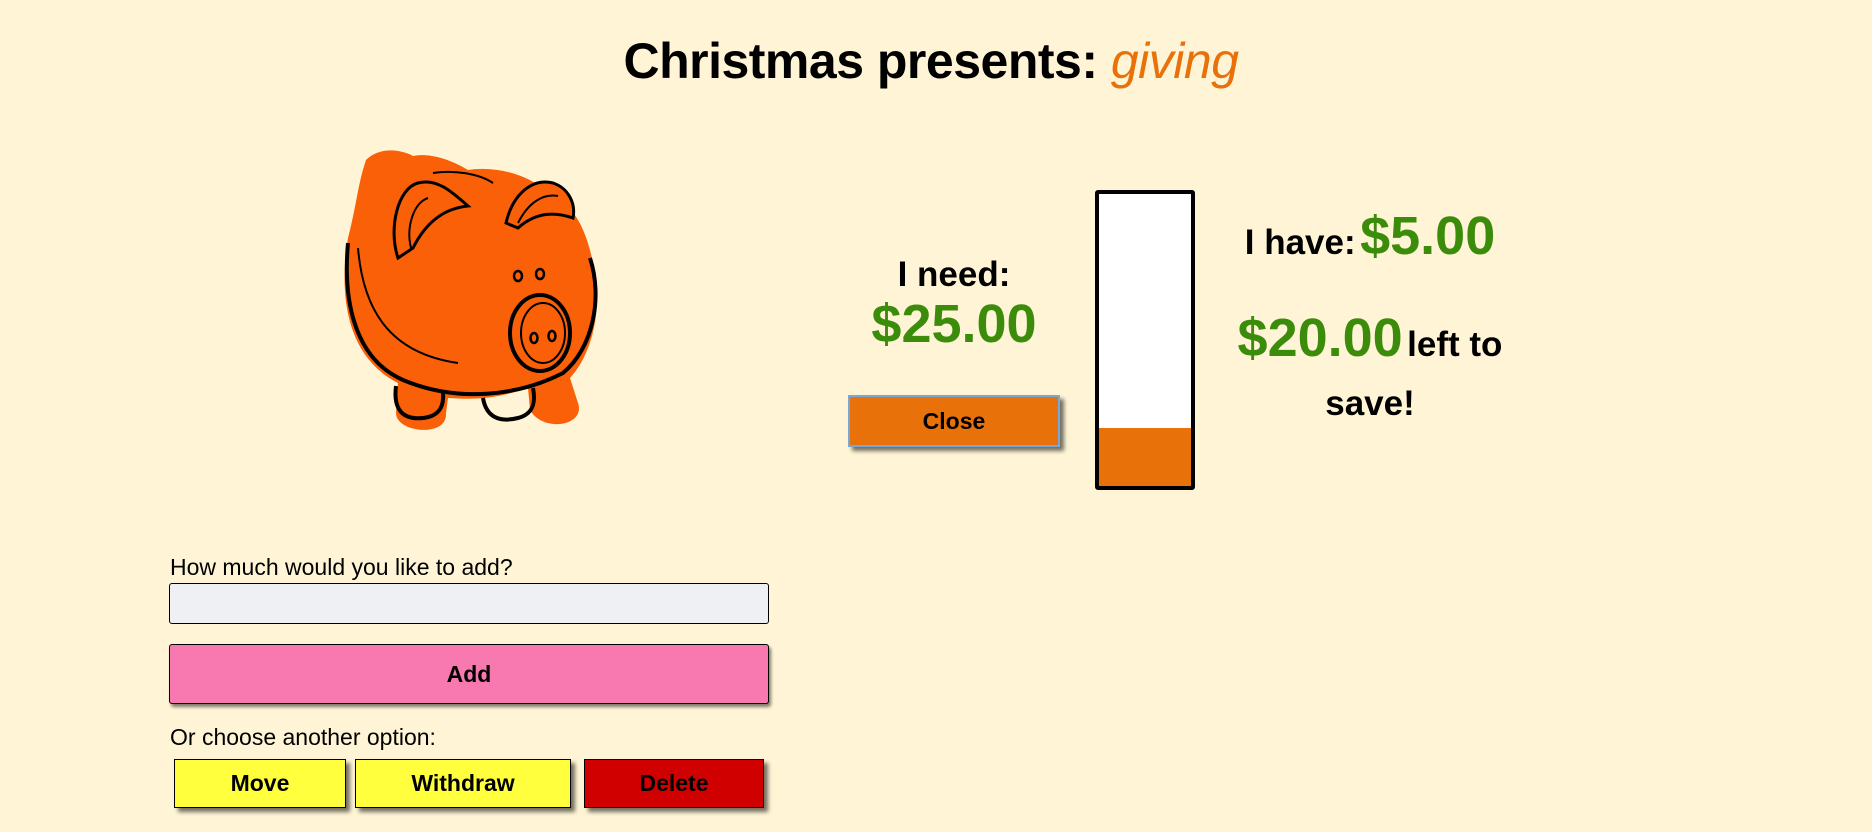 This screenshot has height=832, width=1872. Describe the element at coordinates (674, 783) in the screenshot. I see `delete-button: Delete` at that location.